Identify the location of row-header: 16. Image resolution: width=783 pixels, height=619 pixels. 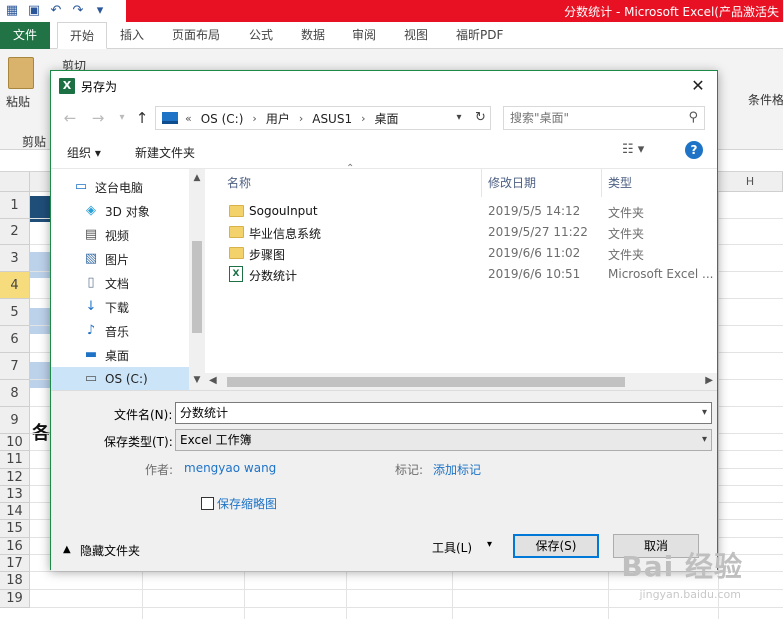
(15, 546).